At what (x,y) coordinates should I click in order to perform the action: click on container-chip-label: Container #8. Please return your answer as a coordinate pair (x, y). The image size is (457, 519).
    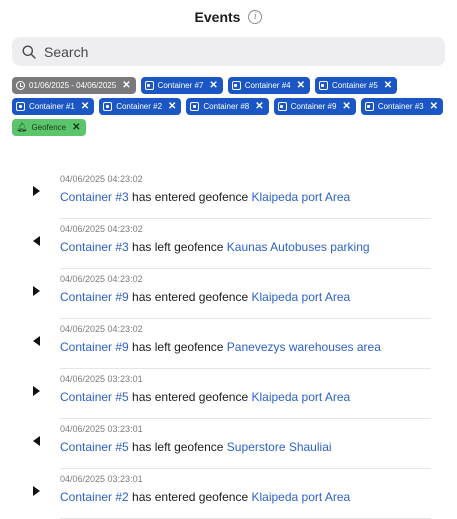
    Looking at the image, I should click on (226, 106).